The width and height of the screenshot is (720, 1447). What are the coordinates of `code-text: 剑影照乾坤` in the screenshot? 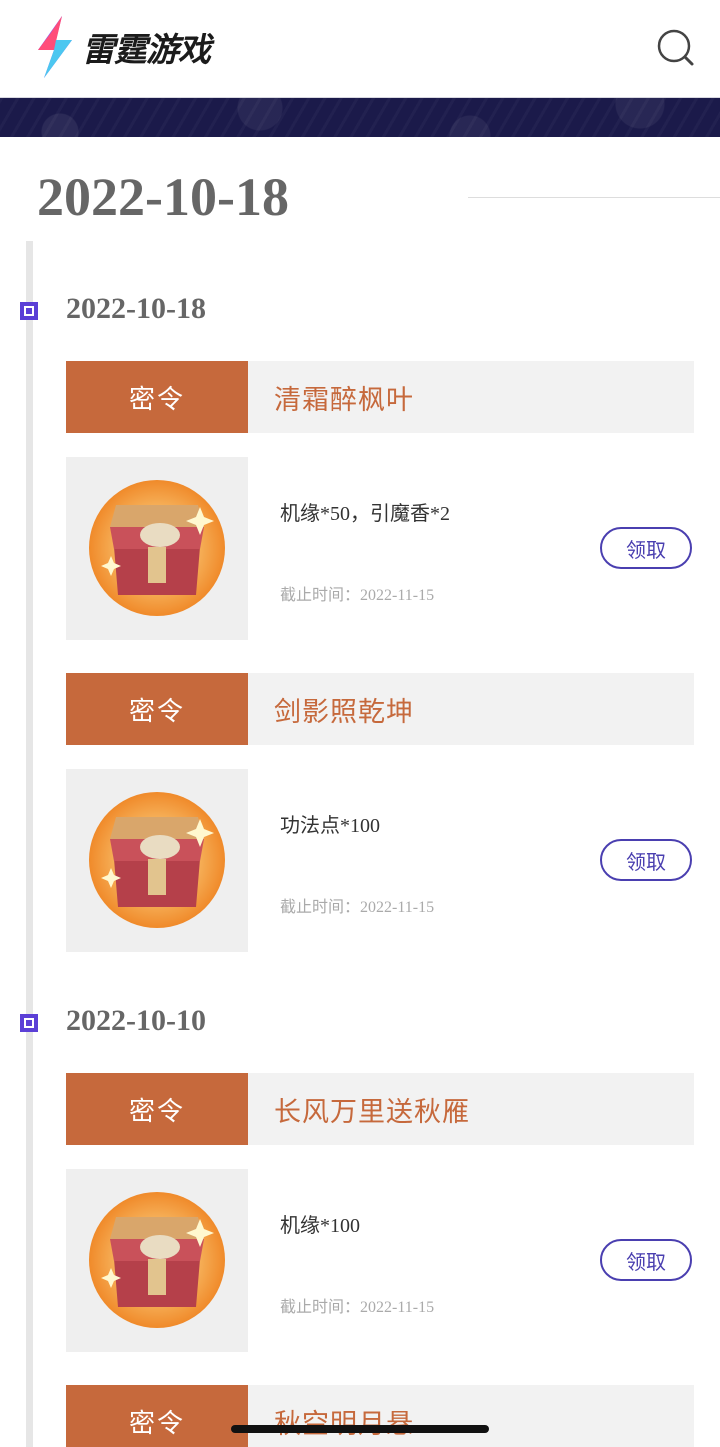 It's located at (344, 709).